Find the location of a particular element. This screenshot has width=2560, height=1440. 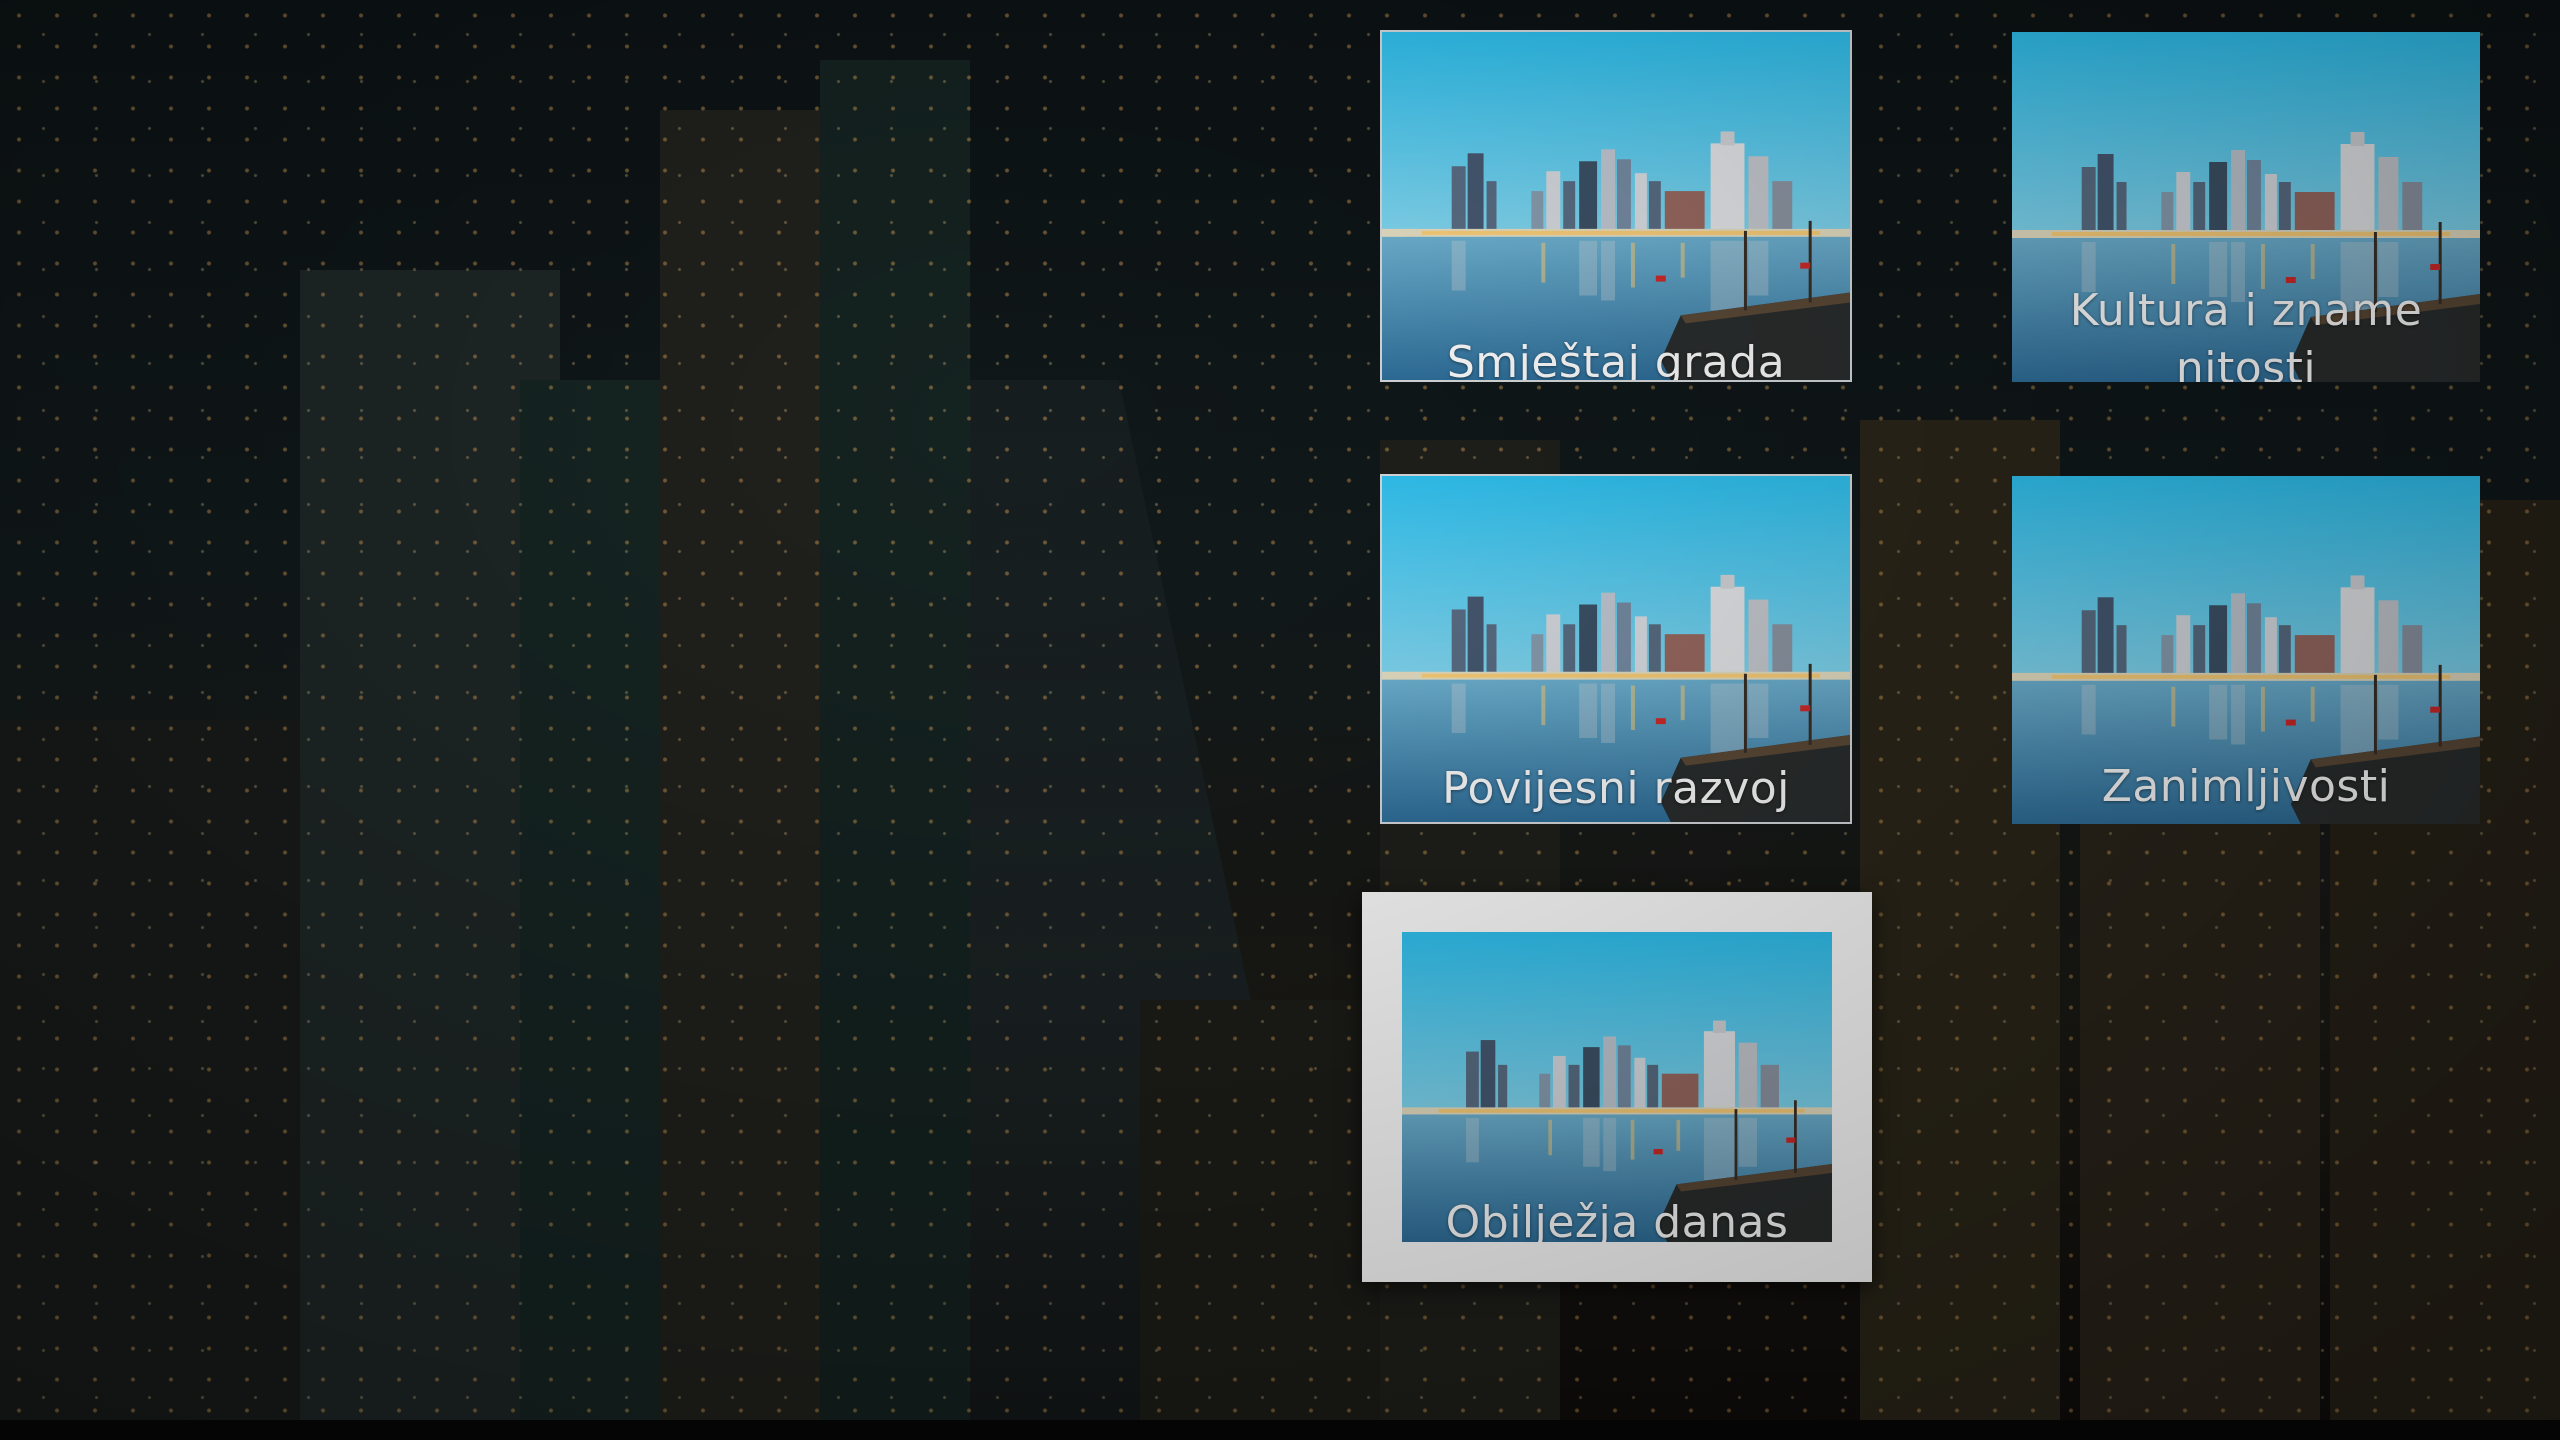

tile-povijesni-razvoj: Povijesni razvoj is located at coordinates (1616, 649).